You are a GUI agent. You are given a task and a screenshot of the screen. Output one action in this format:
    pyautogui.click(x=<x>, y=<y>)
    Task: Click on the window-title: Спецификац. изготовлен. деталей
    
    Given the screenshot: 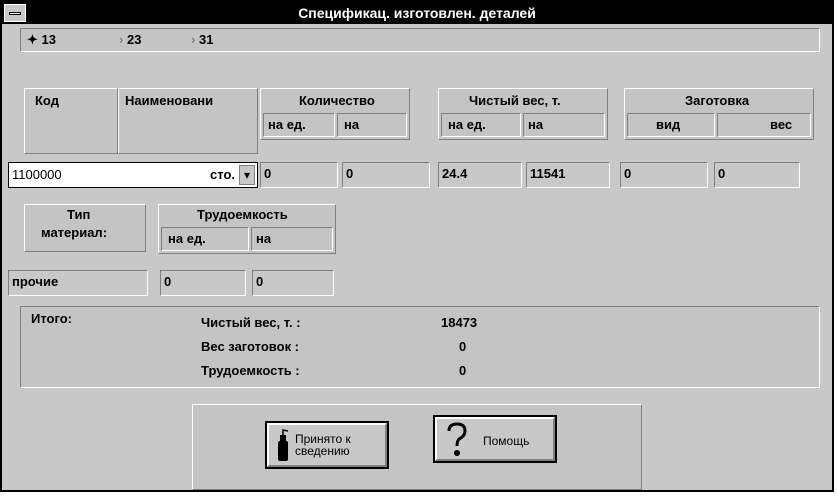 What is the action you would take?
    pyautogui.click(x=417, y=13)
    